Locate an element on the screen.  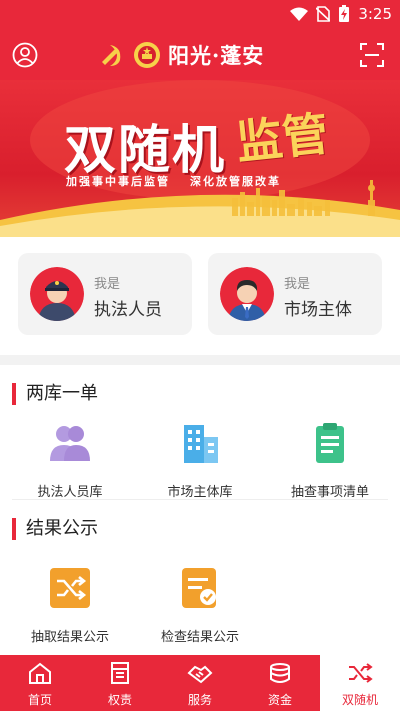
tab-rights: 权责 is located at coordinates (120, 683).